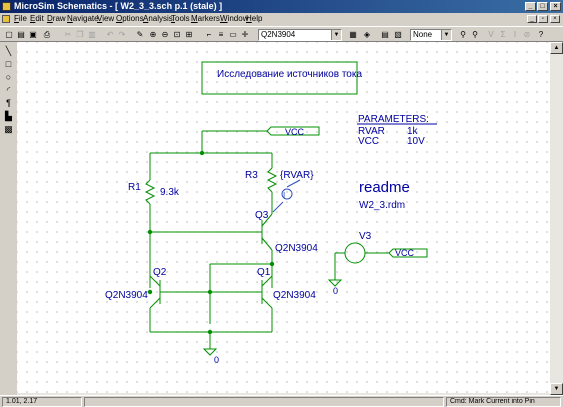 This screenshot has height=407, width=563. What do you see at coordinates (555, 6) in the screenshot?
I see `close-button: ×` at bounding box center [555, 6].